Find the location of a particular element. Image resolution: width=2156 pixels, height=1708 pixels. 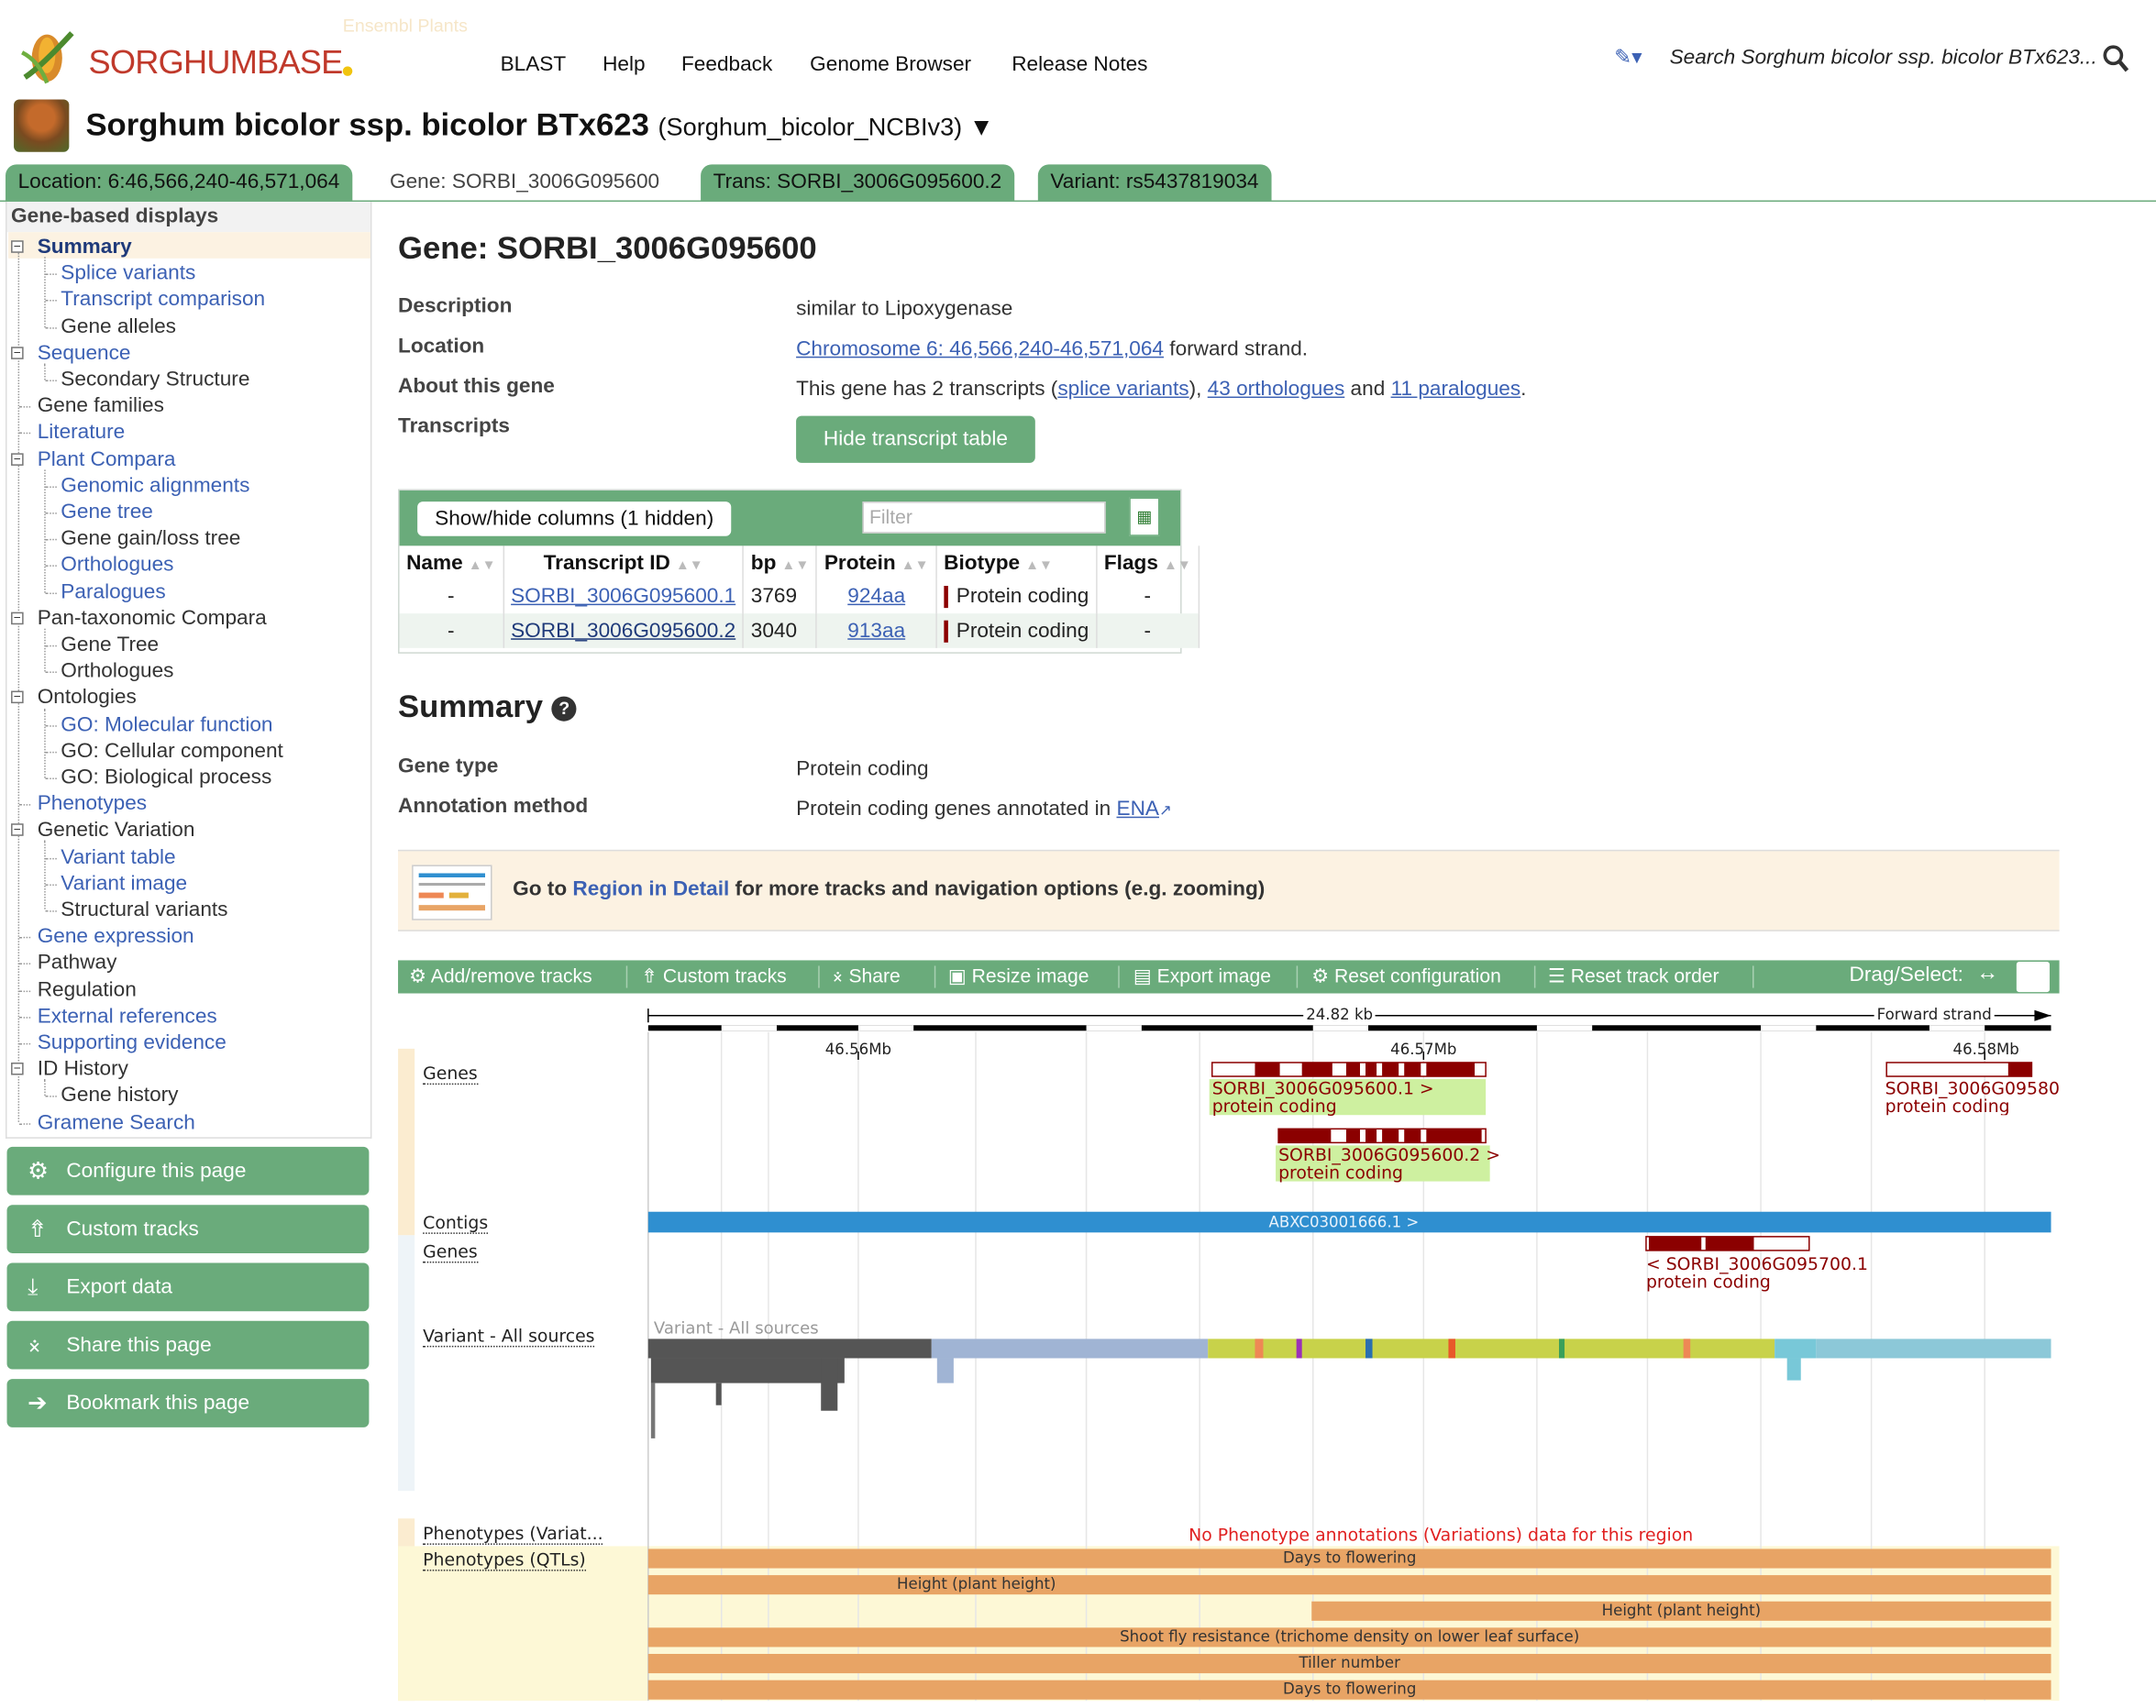

sidebar-item: Regulation is located at coordinates (88, 989).